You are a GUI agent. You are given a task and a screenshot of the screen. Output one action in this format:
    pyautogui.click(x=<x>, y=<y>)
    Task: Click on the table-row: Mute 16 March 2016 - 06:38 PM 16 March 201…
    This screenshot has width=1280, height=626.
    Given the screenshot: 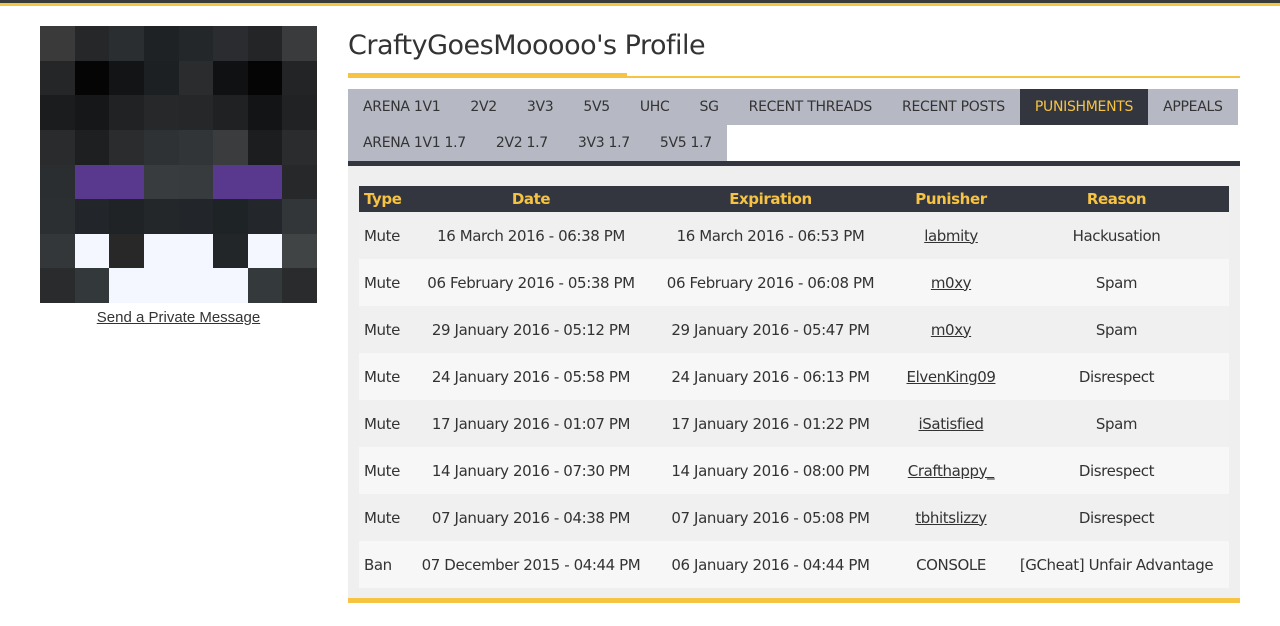 What is the action you would take?
    pyautogui.click(x=794, y=235)
    